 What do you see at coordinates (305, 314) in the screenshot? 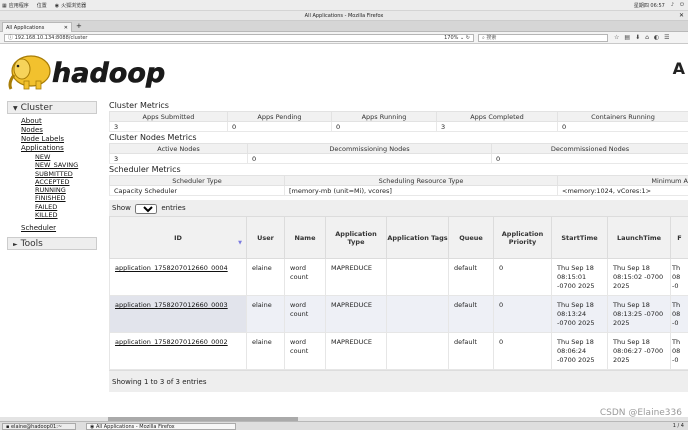
I see `name-cell: word count` at bounding box center [305, 314].